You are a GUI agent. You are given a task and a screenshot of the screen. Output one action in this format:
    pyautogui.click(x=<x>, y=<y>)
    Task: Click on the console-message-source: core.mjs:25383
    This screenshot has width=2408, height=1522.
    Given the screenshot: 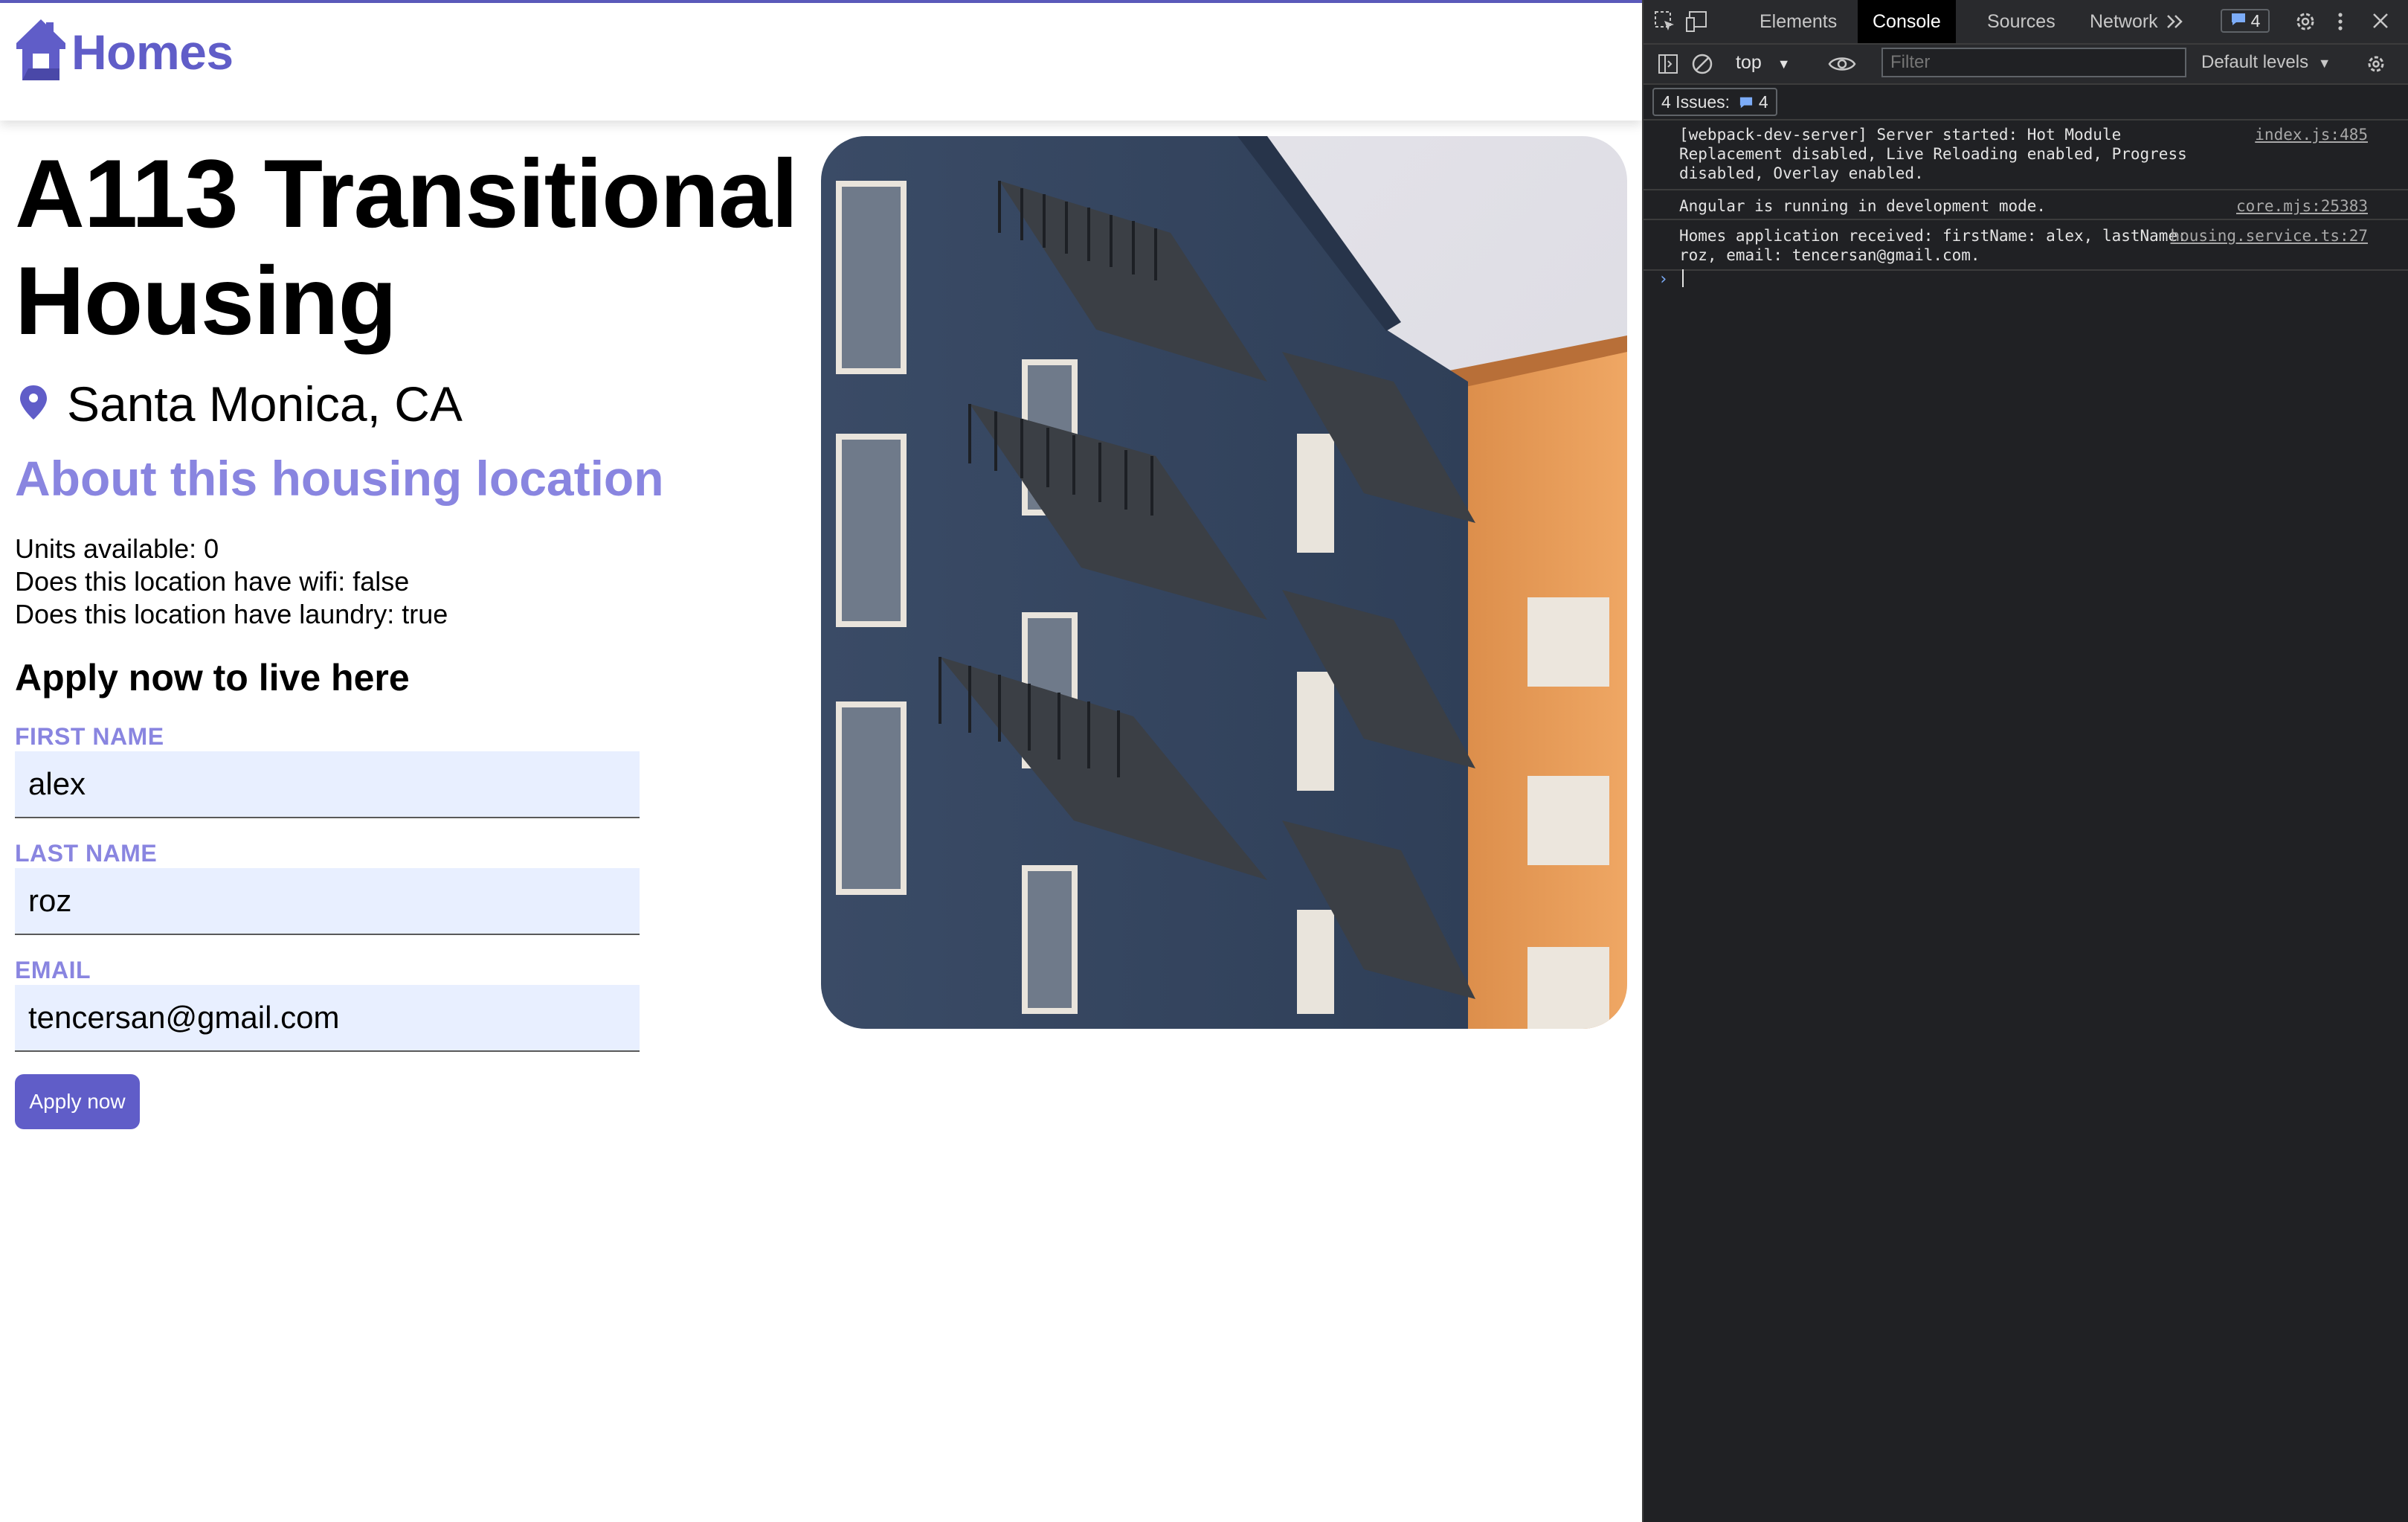 What is the action you would take?
    pyautogui.click(x=2302, y=206)
    